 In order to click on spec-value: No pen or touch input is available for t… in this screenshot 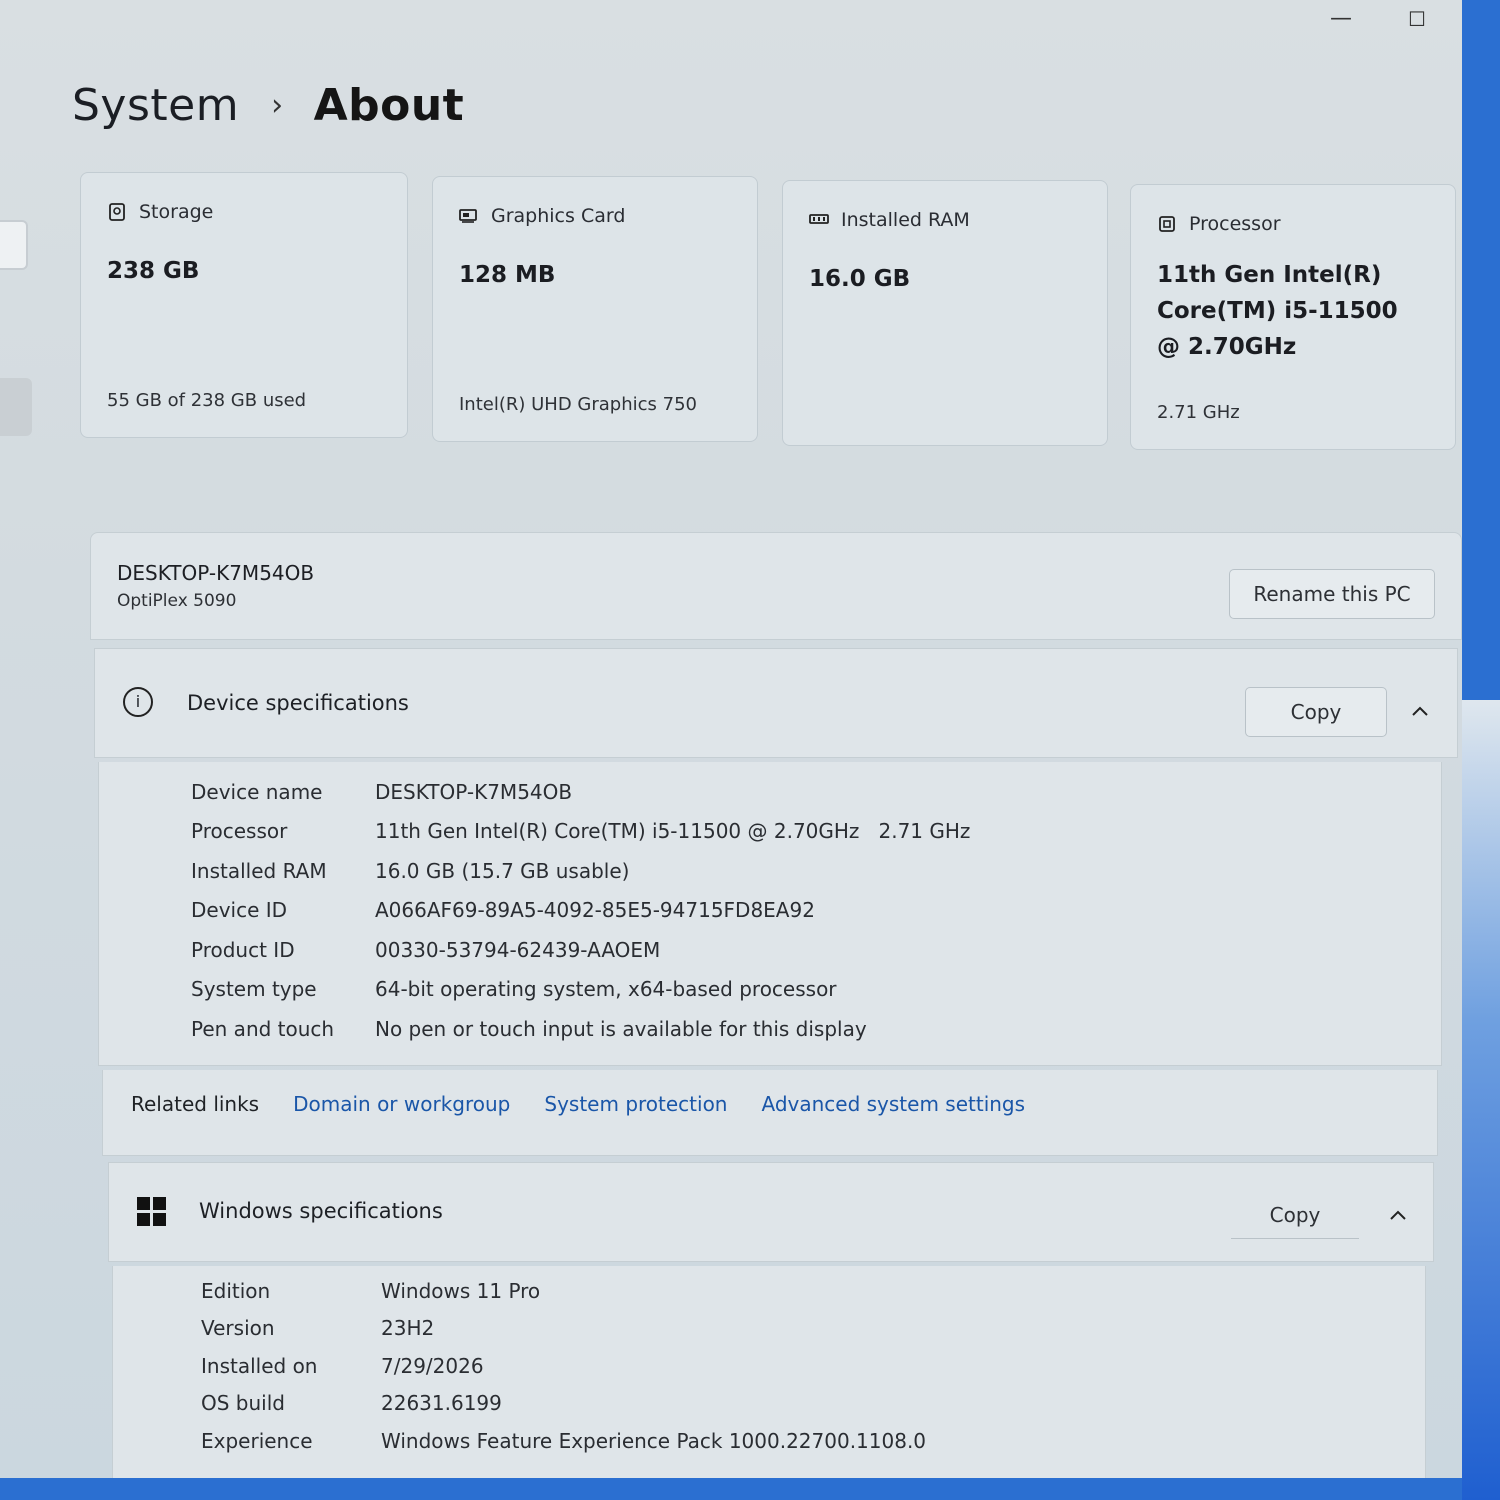, I will do `click(621, 1029)`.